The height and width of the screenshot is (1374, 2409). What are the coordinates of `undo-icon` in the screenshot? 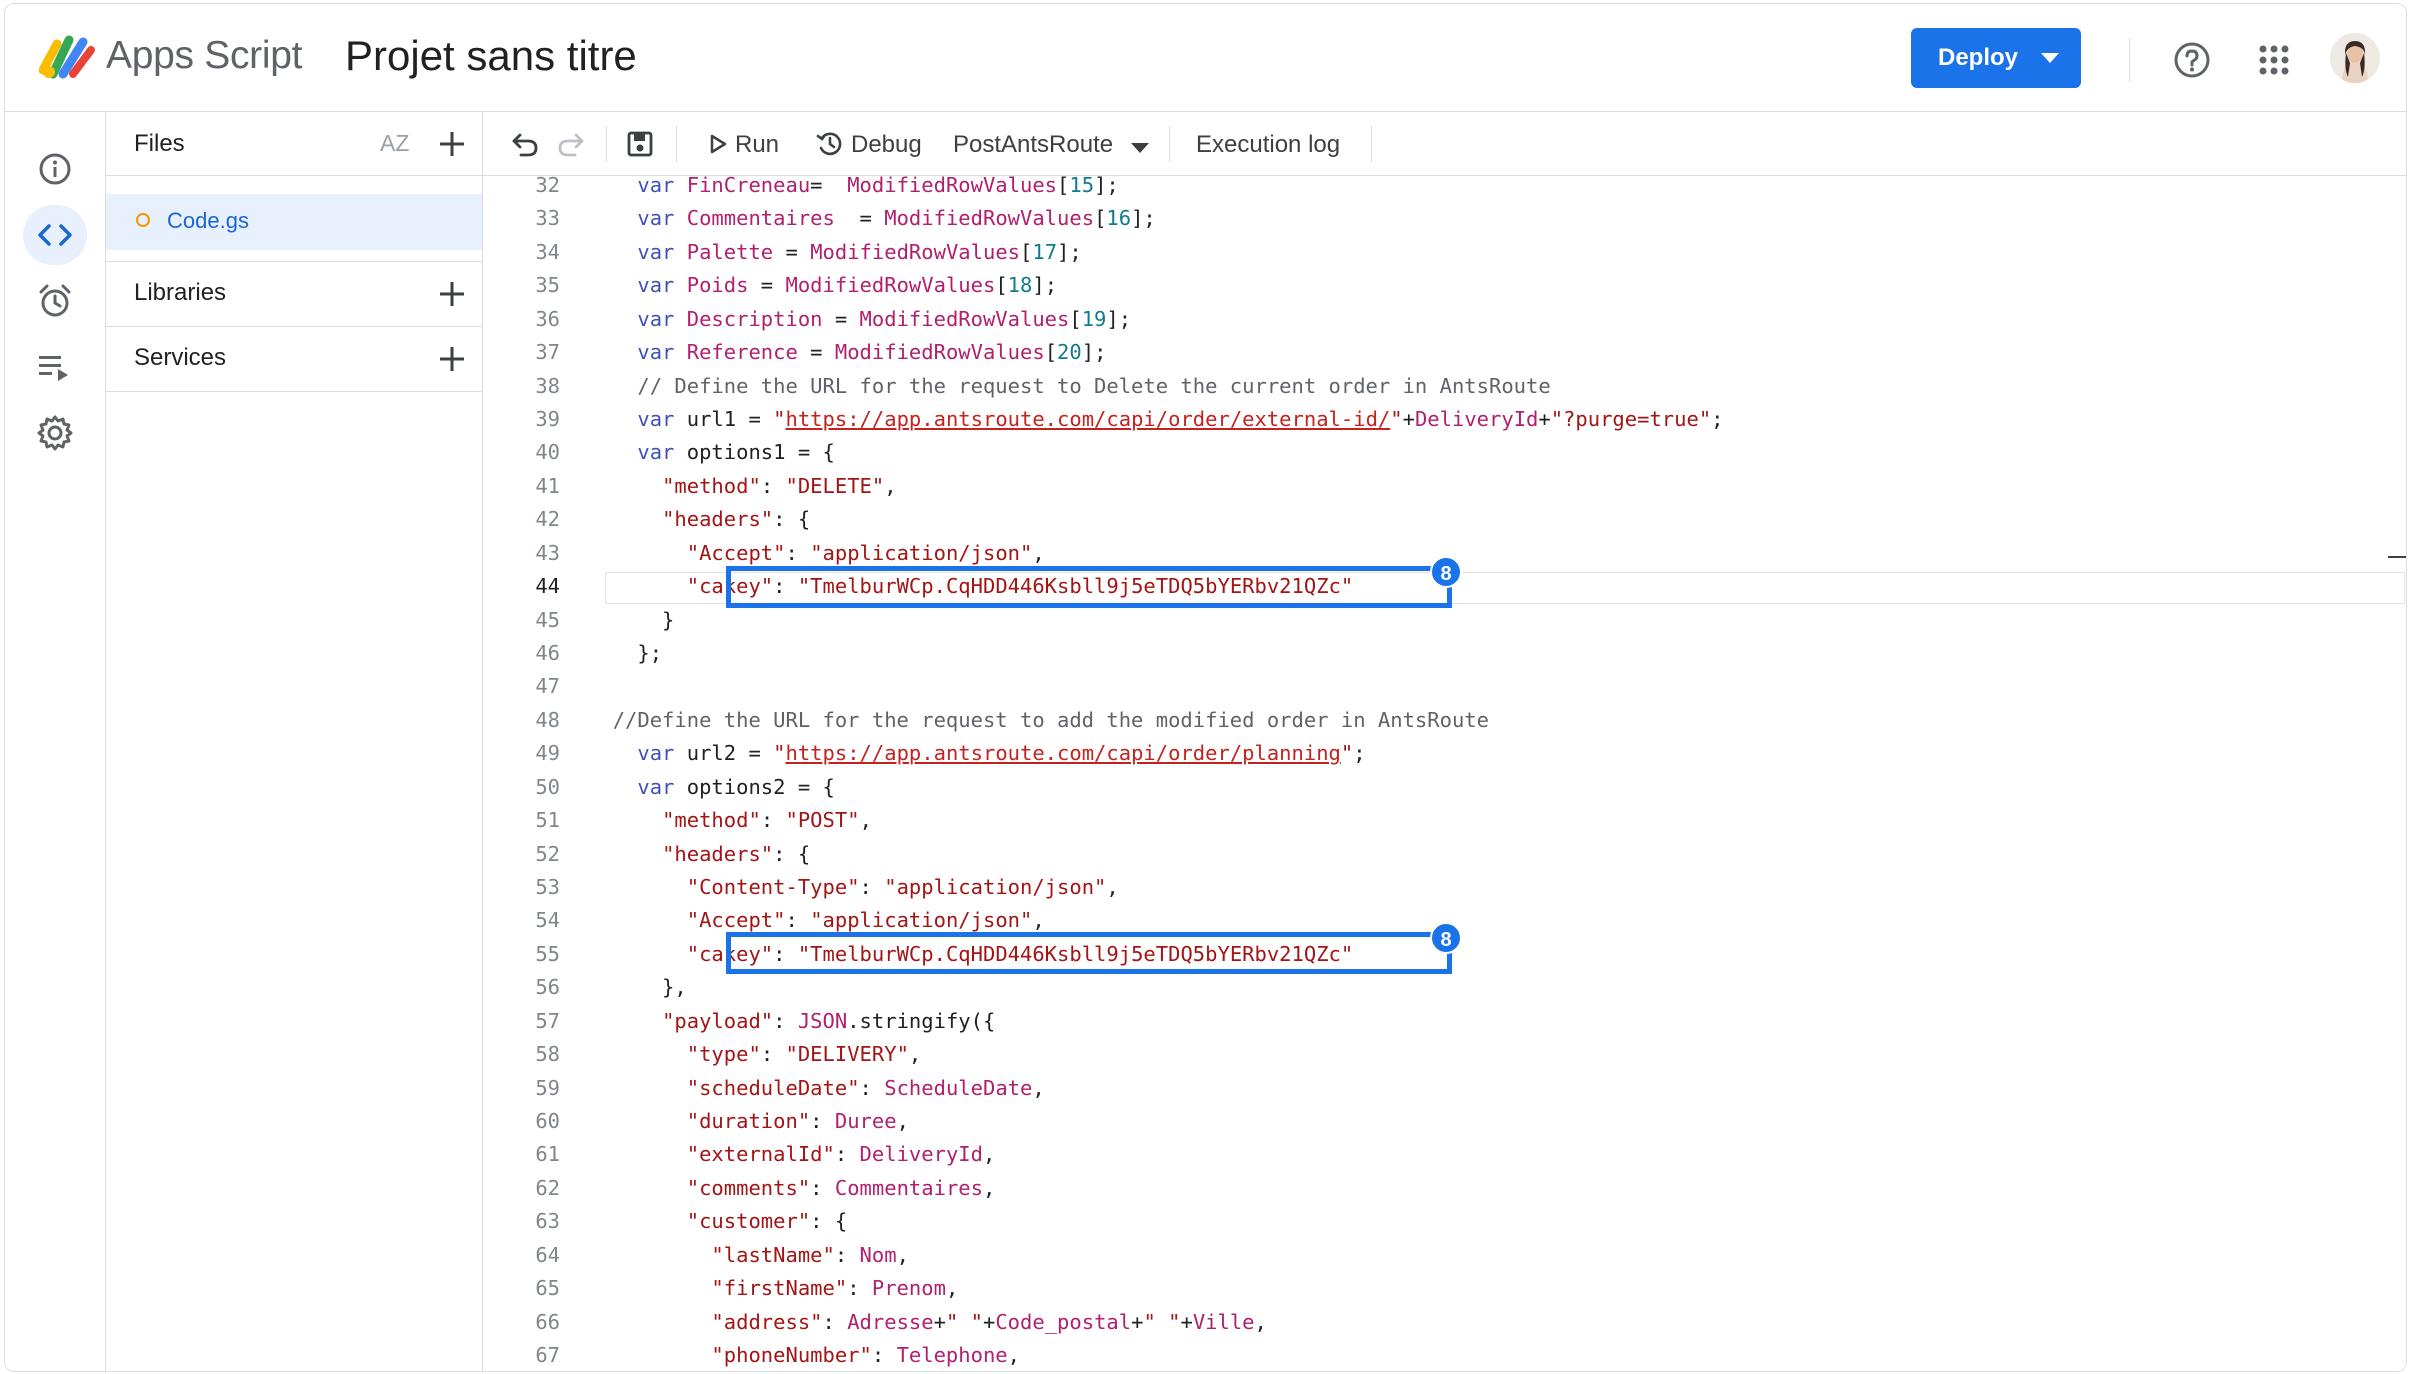 It's located at (525, 144).